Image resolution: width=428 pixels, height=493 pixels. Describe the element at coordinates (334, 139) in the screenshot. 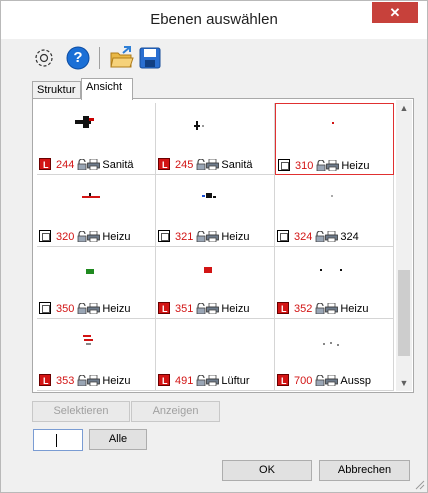

I see `layer-tile: 310 Heizu` at that location.